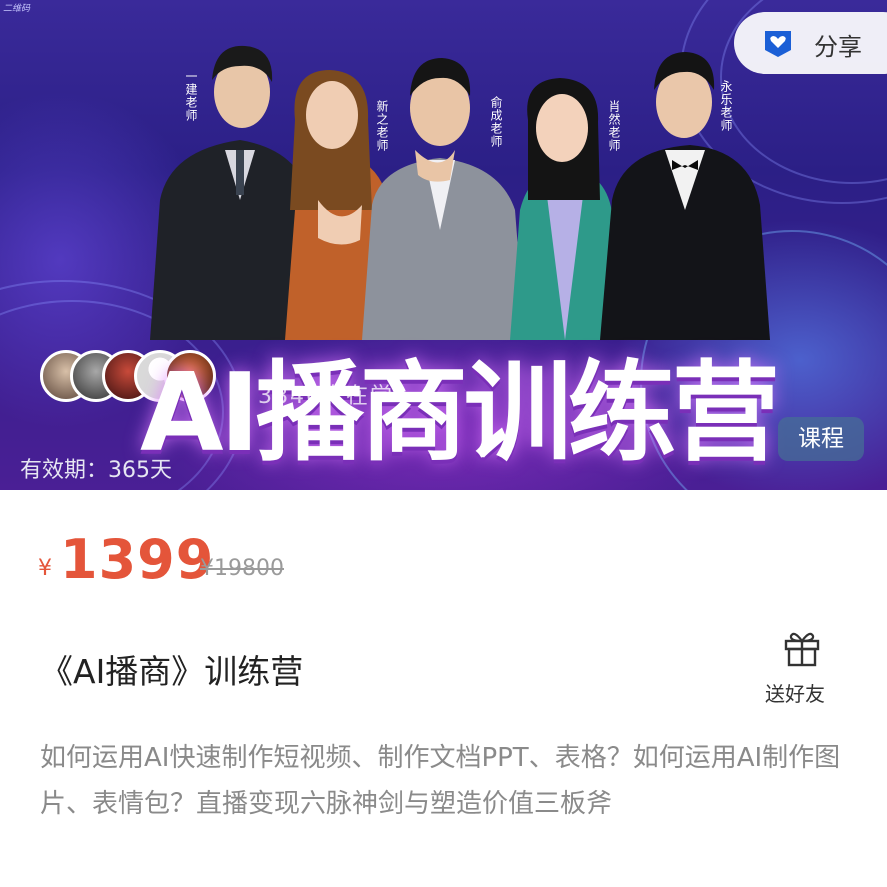  I want to click on teacher-name-label: 俞成老师, so click(496, 122).